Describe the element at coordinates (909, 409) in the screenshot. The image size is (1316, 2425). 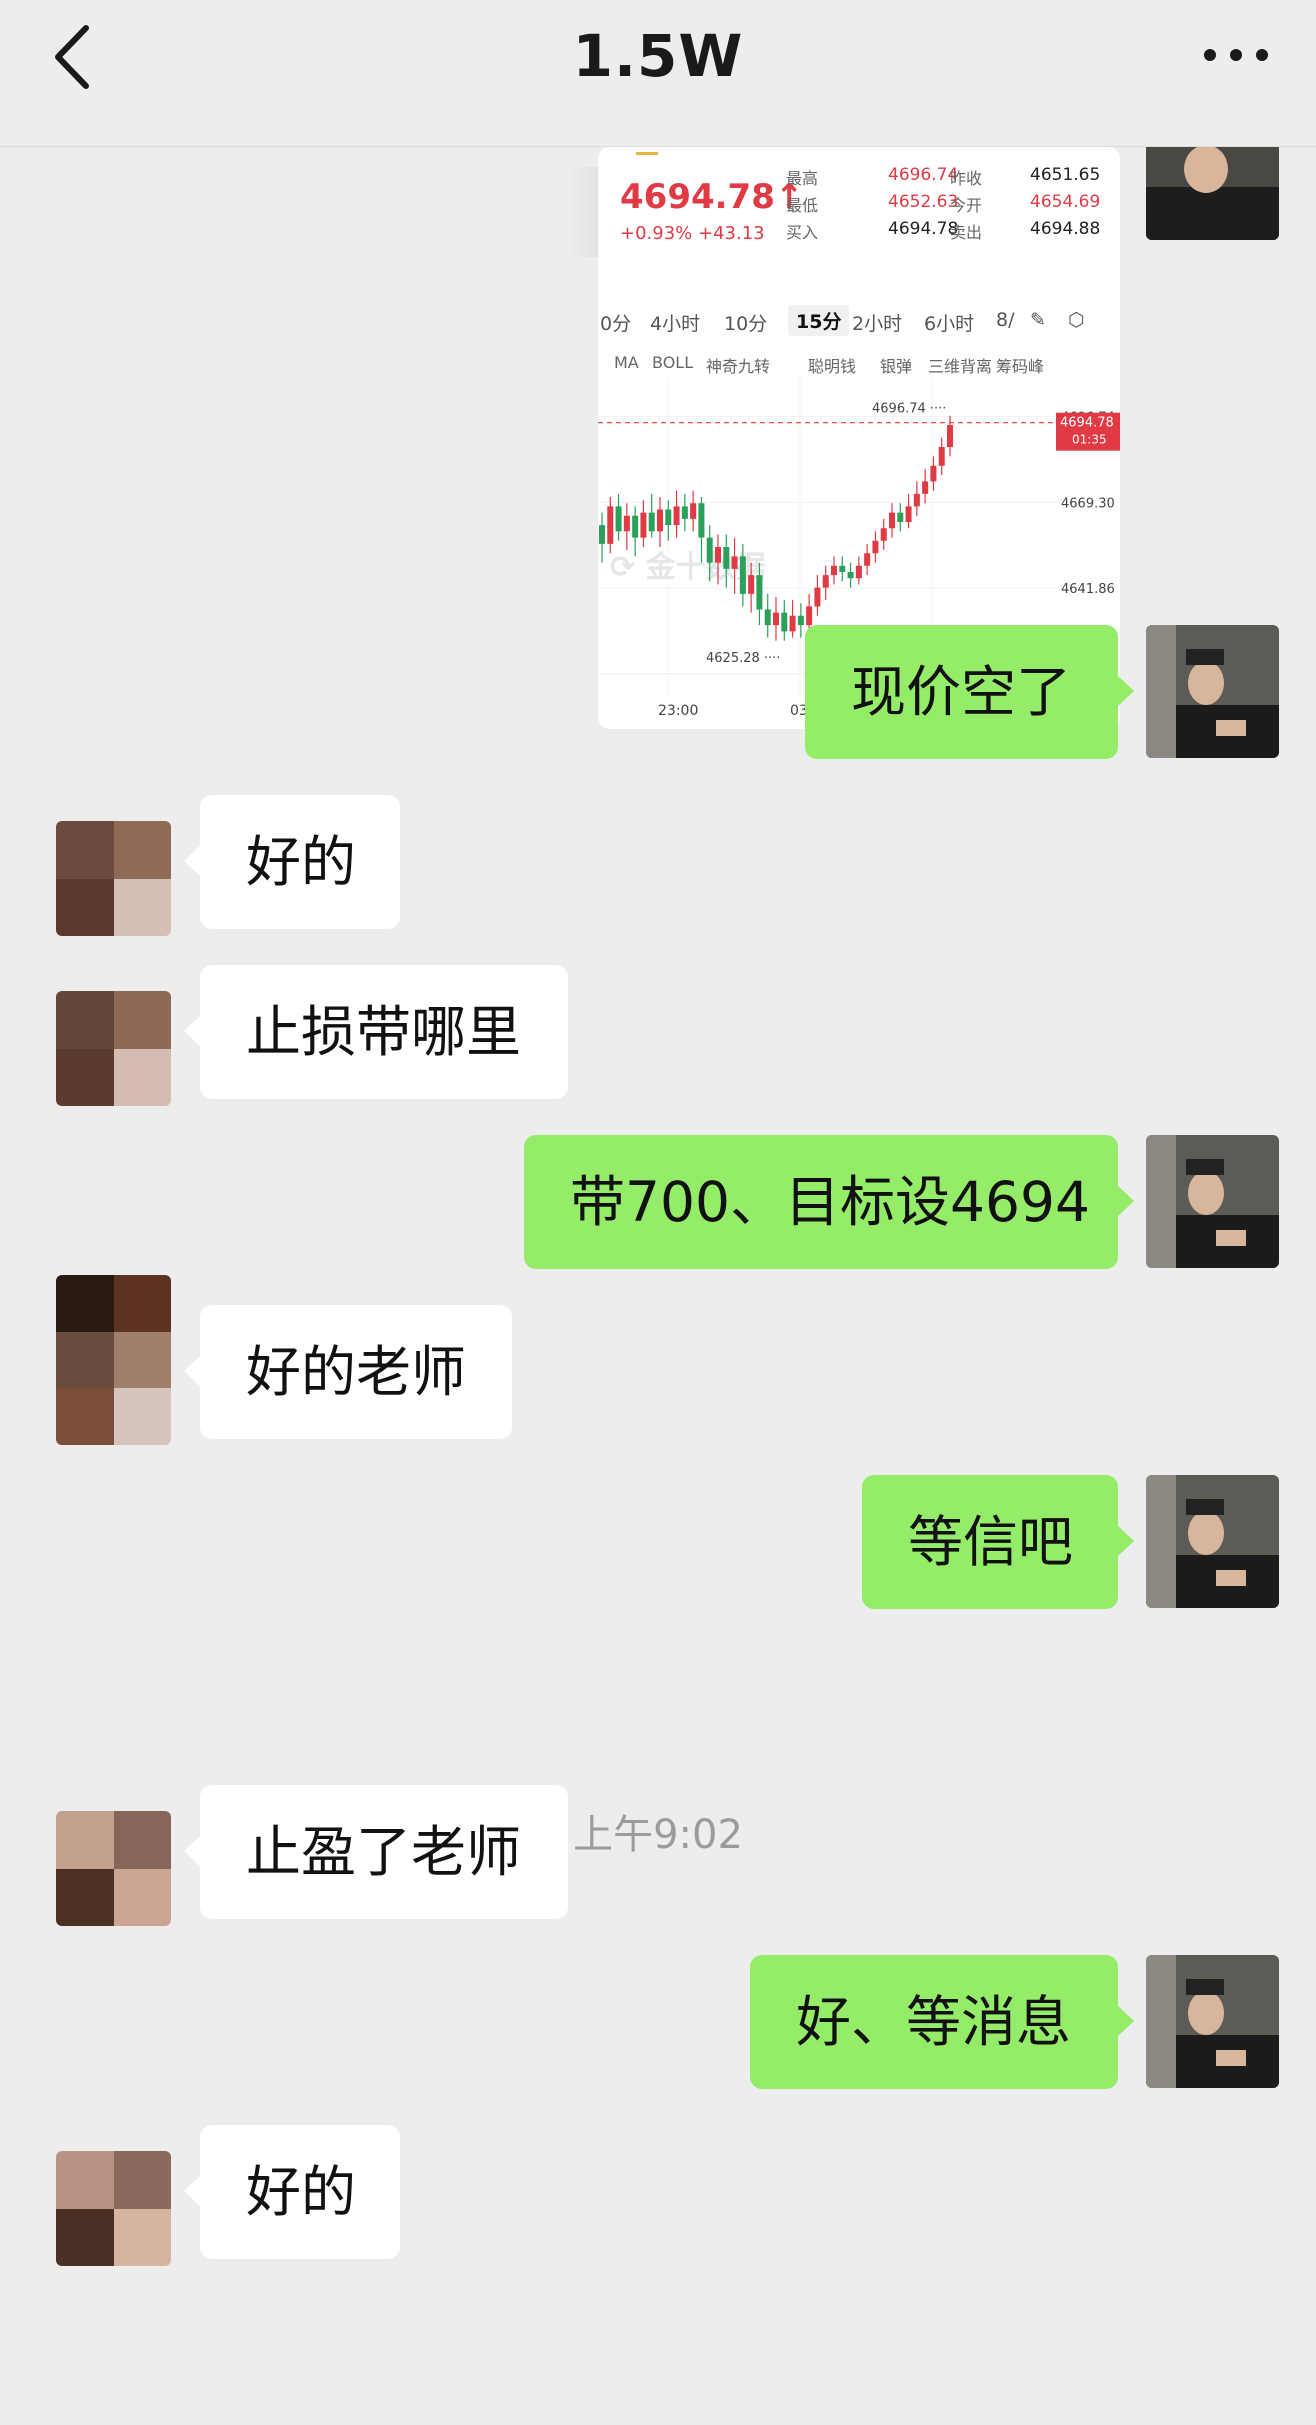
I see `high-label: 4696.74 ····` at that location.